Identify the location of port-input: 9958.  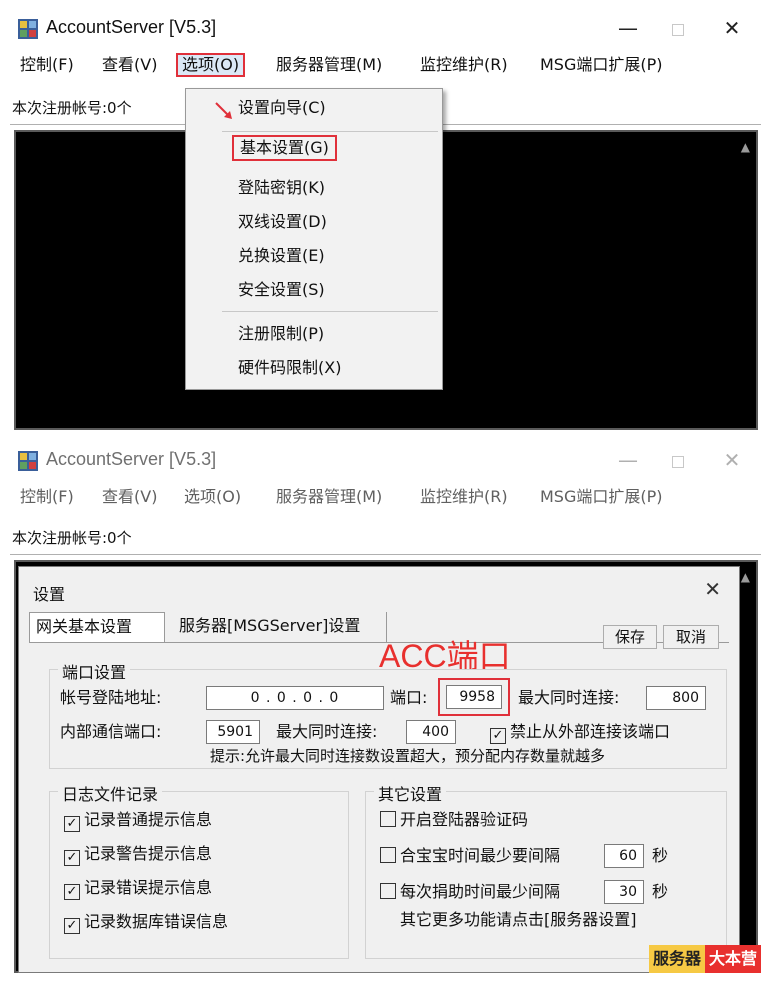
(474, 697).